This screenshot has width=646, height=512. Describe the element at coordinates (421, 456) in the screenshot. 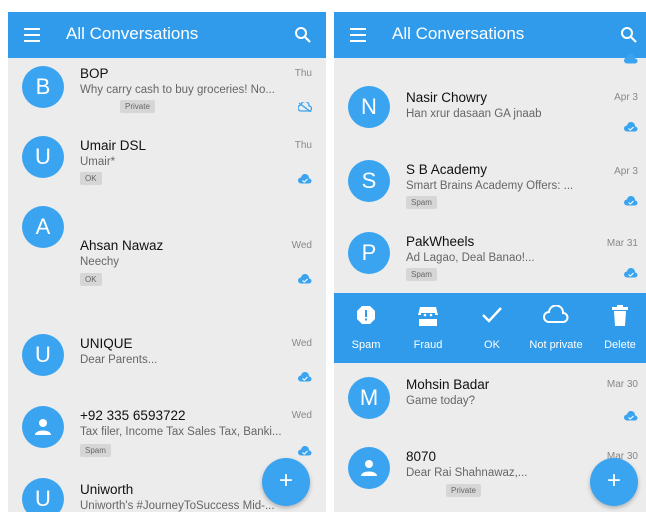

I see `contact-name: 8070` at that location.